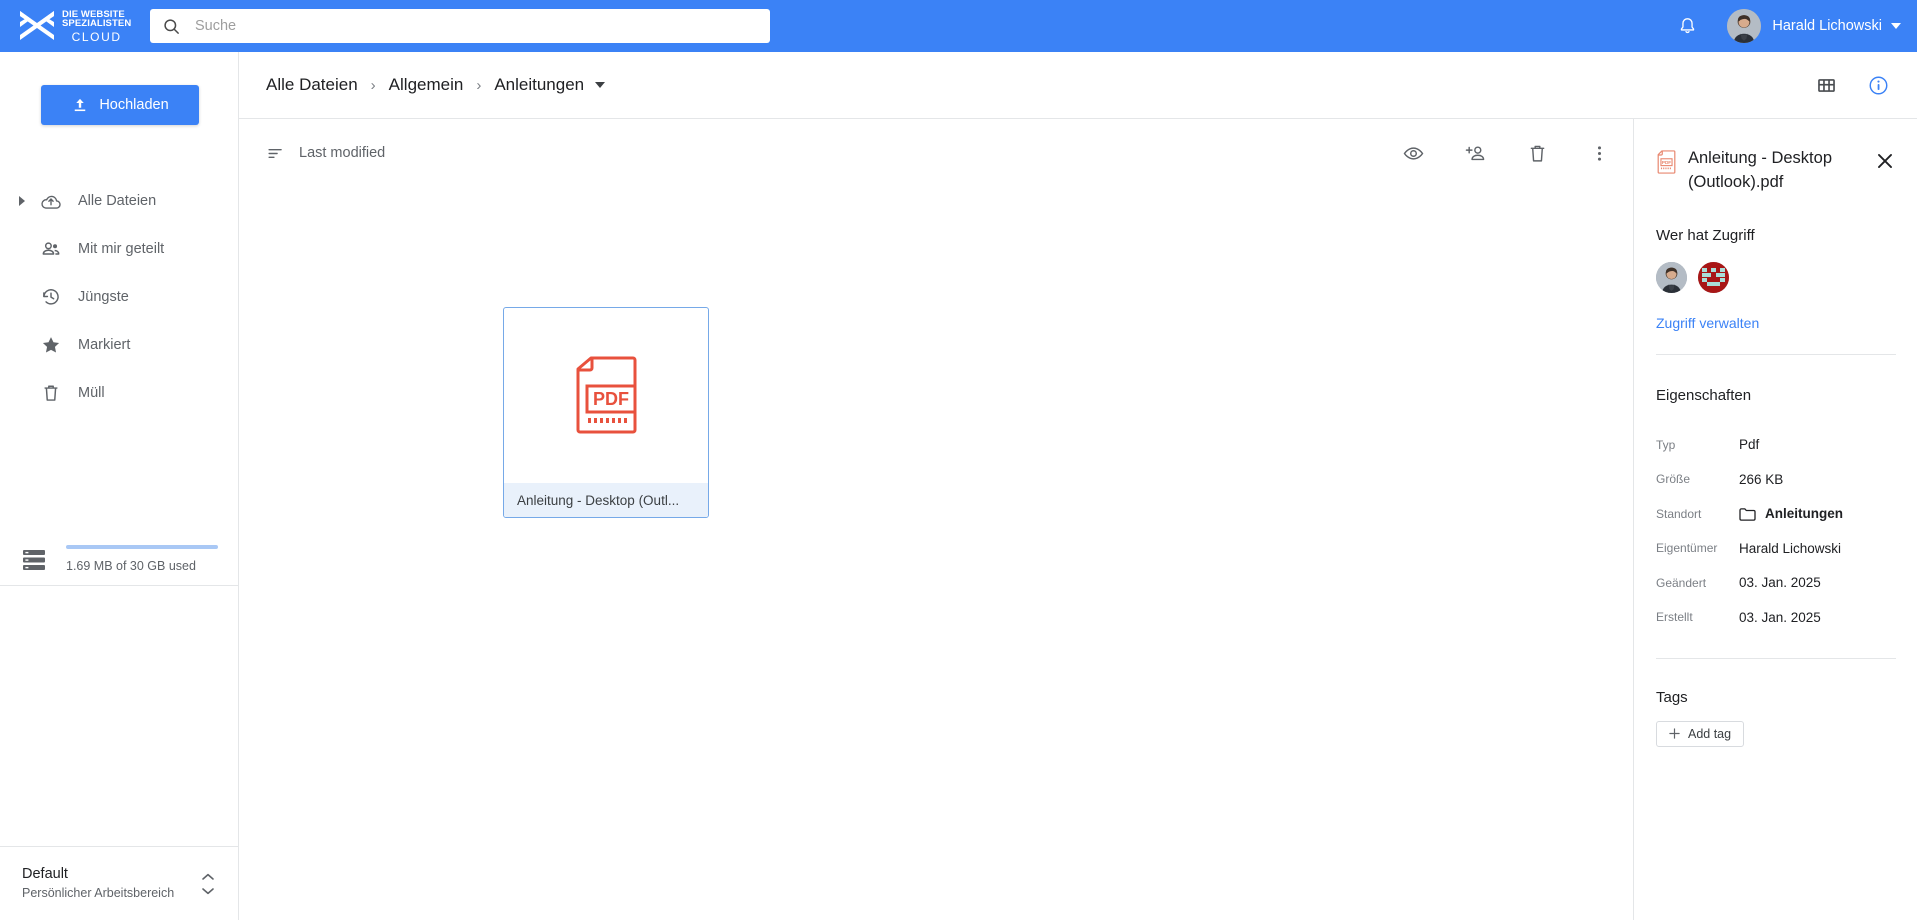 This screenshot has width=1917, height=920. I want to click on folder-icon, so click(1747, 514).